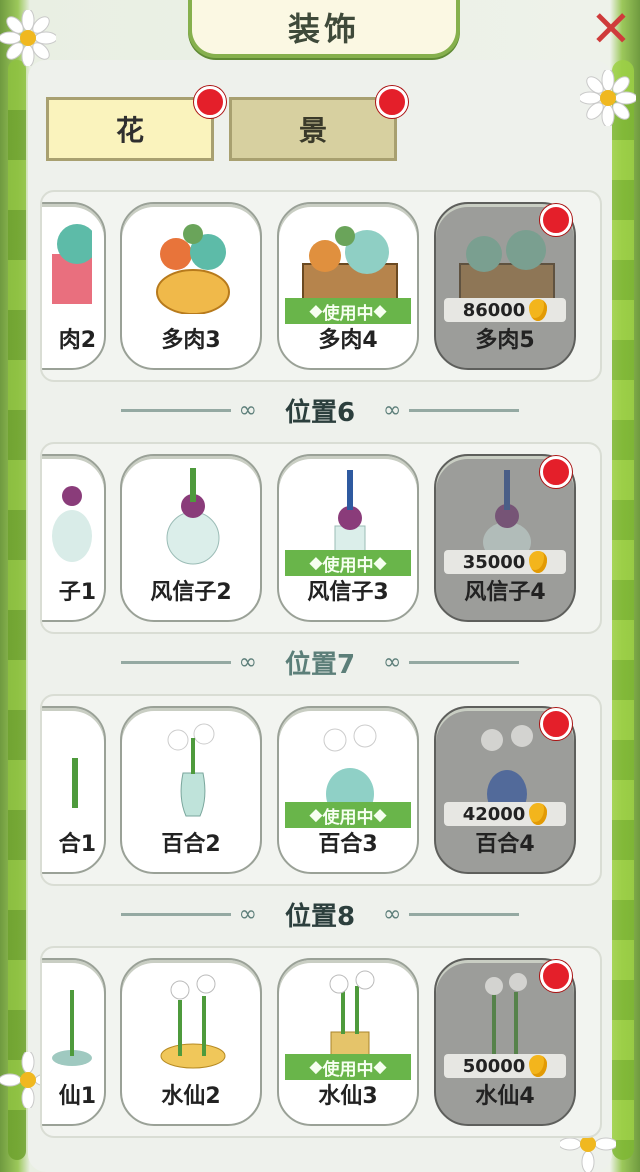 This screenshot has width=640, height=1172. I want to click on item-card: 合1, so click(74, 790).